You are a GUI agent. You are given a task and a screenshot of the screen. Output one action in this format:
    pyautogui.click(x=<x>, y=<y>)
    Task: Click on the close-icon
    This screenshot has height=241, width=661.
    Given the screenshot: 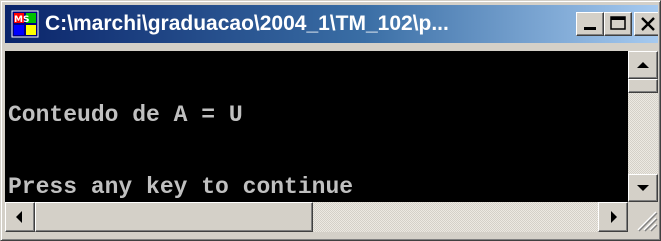 What is the action you would take?
    pyautogui.click(x=648, y=24)
    